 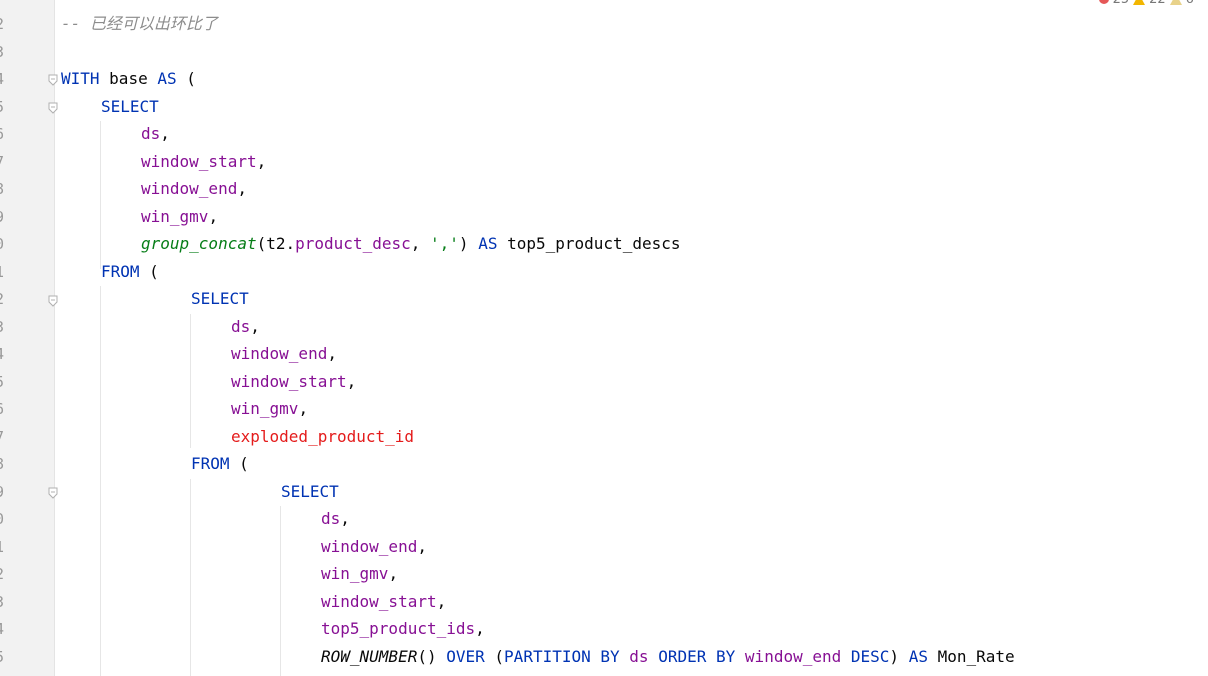 I want to click on keyword: PARTITION, so click(x=547, y=656).